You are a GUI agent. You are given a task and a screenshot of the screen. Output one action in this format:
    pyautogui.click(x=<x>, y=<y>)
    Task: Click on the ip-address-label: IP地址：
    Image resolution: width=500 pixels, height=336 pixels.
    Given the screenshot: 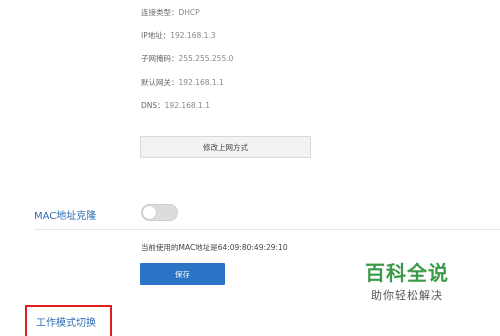 What is the action you would take?
    pyautogui.click(x=156, y=35)
    